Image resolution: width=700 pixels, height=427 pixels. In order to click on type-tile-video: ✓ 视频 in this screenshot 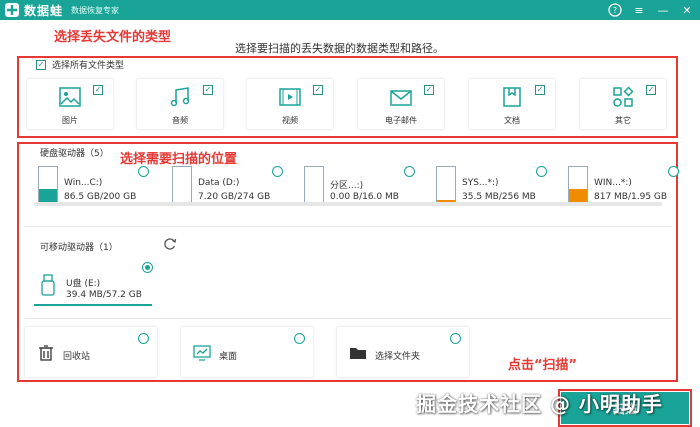, I will do `click(290, 104)`.